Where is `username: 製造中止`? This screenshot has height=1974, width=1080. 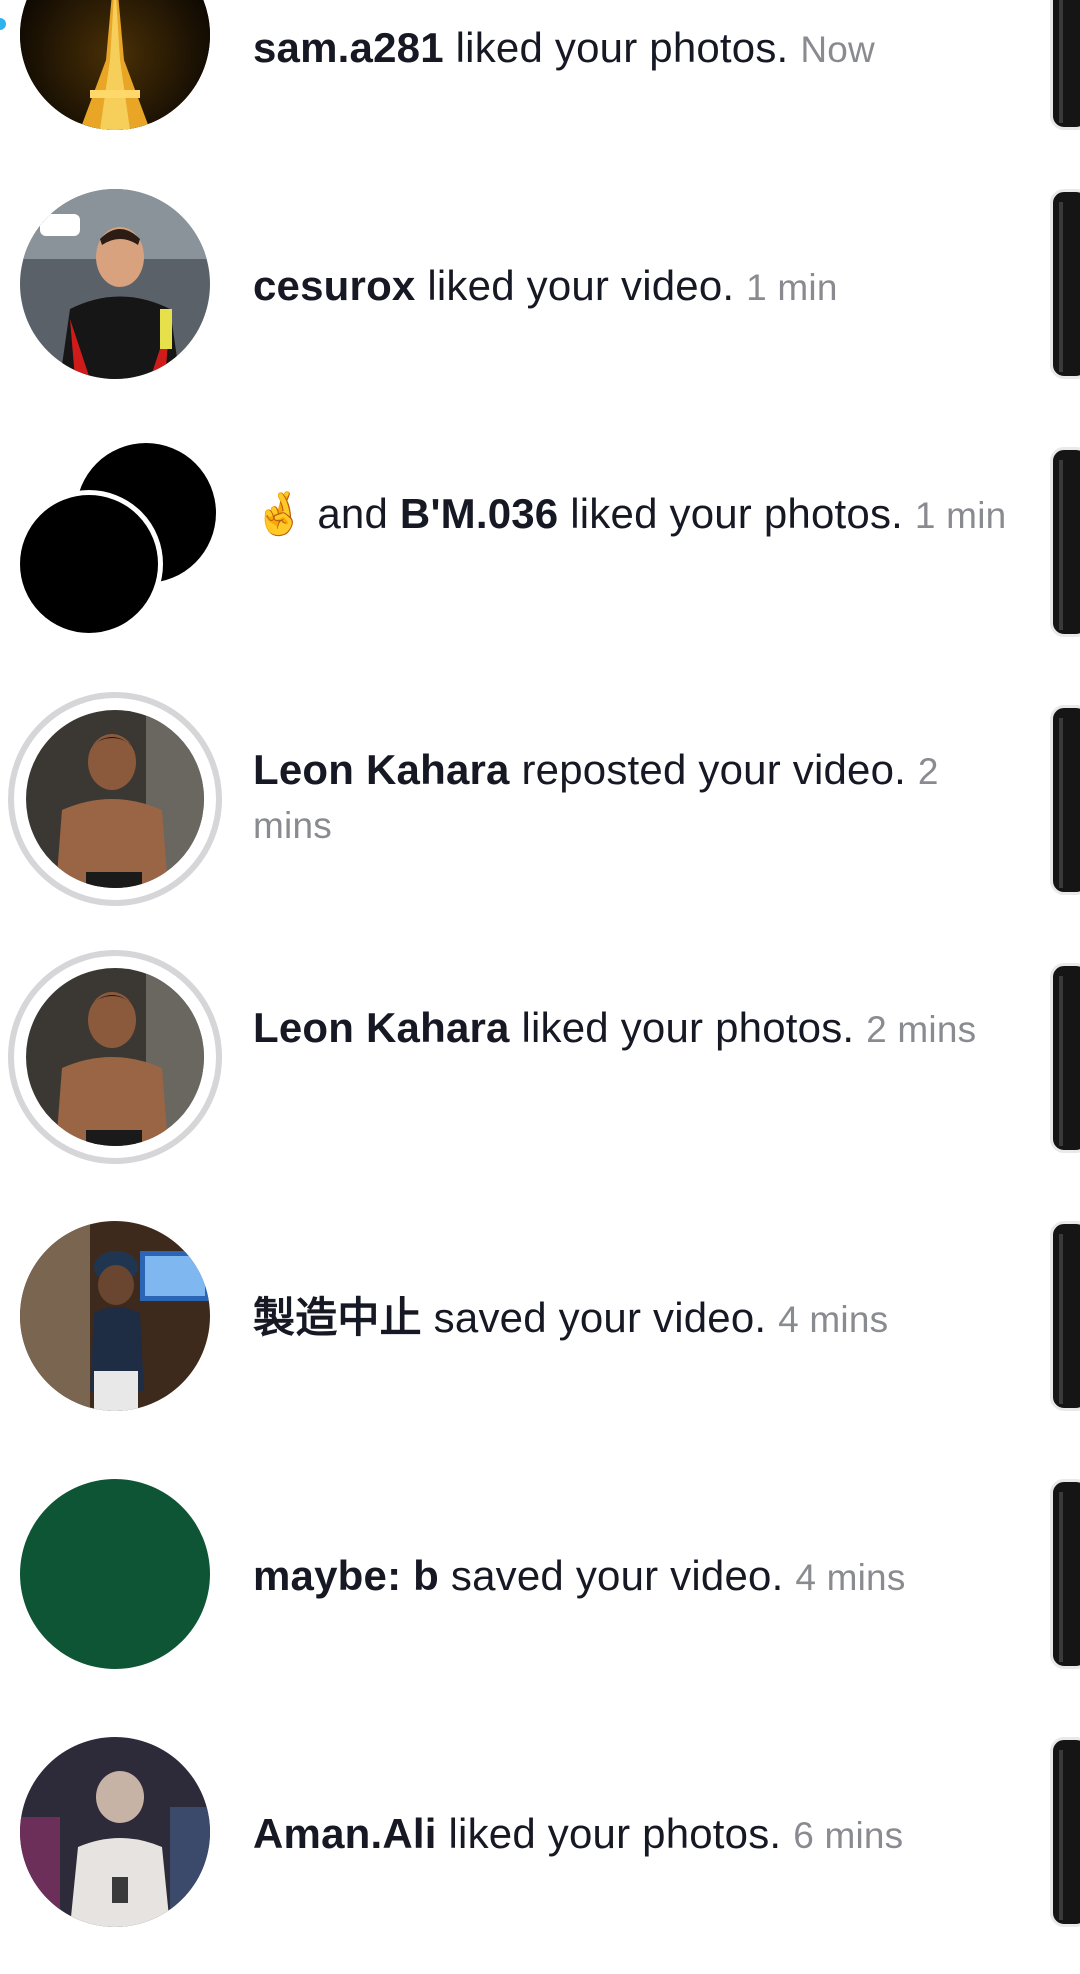 username: 製造中止 is located at coordinates (337, 1317).